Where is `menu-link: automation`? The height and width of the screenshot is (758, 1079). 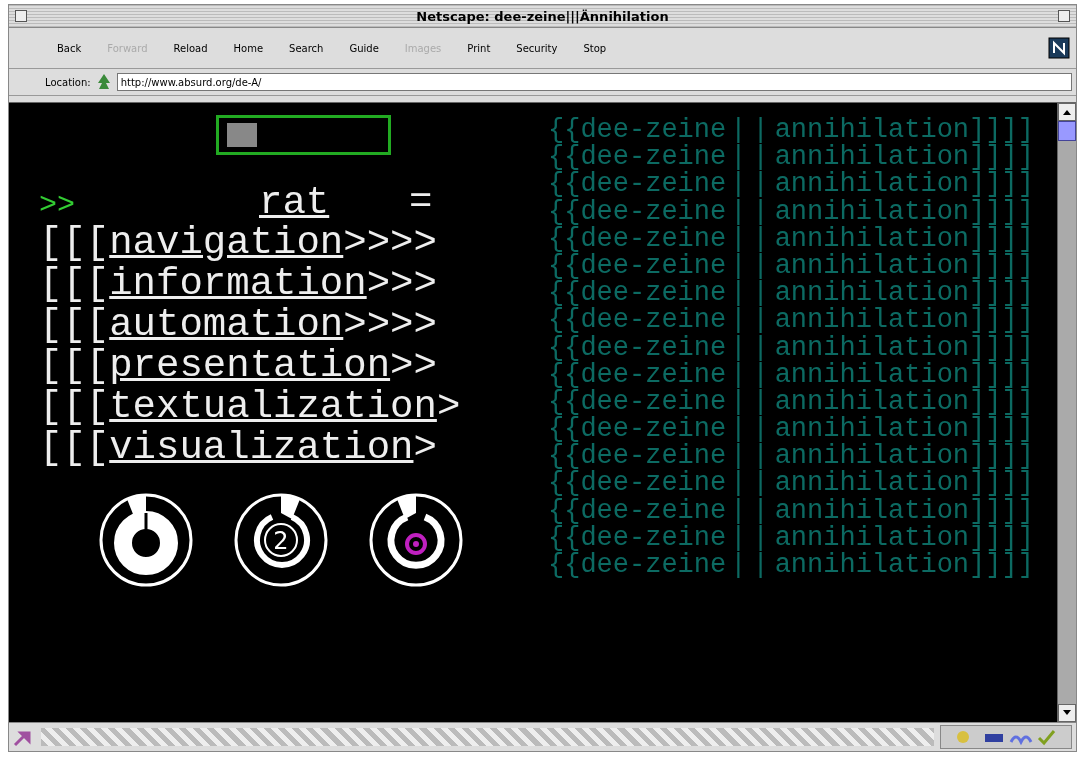
menu-link: automation is located at coordinates (226, 325).